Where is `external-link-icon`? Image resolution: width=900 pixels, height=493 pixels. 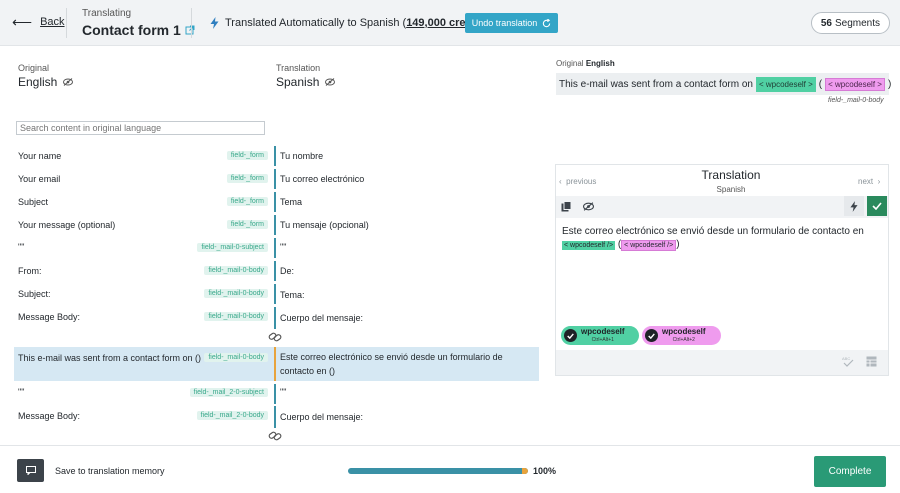
external-link-icon is located at coordinates (190, 30).